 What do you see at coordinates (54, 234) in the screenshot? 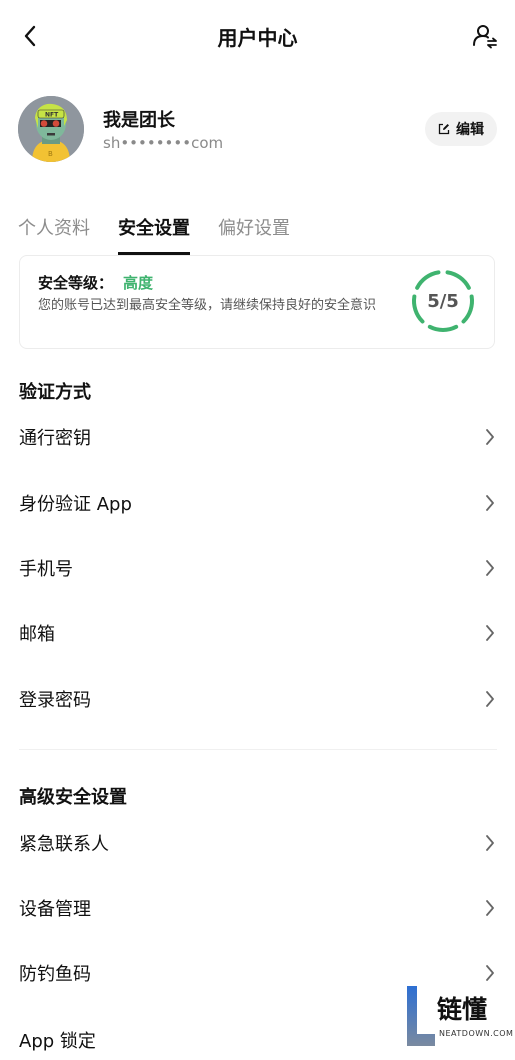
I see `tab-profile: 个人资料` at bounding box center [54, 234].